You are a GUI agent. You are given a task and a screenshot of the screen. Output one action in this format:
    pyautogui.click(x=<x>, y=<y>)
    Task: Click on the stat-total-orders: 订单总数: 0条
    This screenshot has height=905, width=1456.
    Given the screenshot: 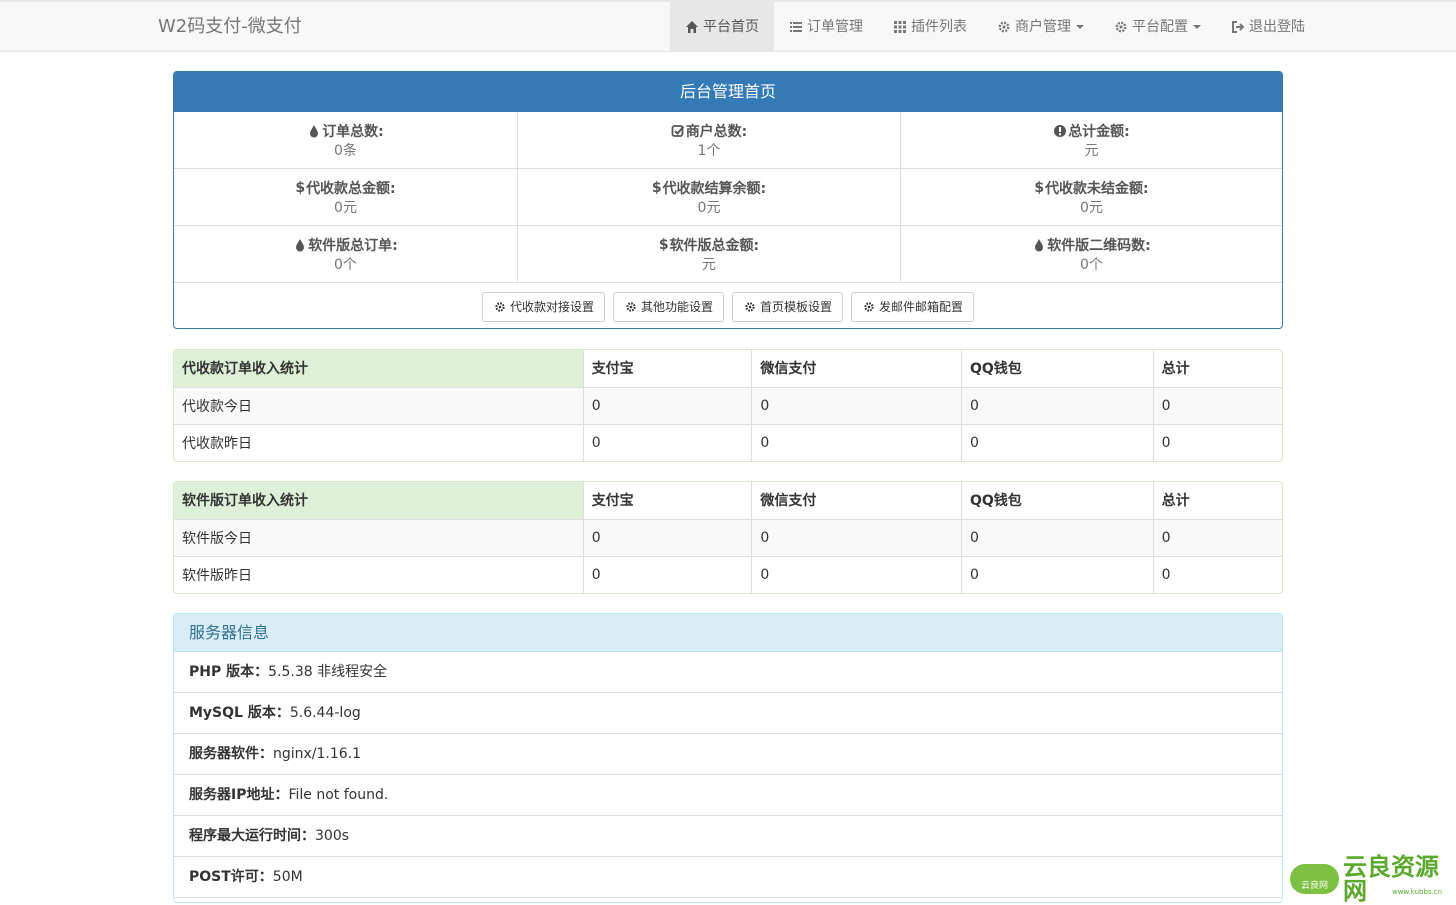 What is the action you would take?
    pyautogui.click(x=346, y=140)
    